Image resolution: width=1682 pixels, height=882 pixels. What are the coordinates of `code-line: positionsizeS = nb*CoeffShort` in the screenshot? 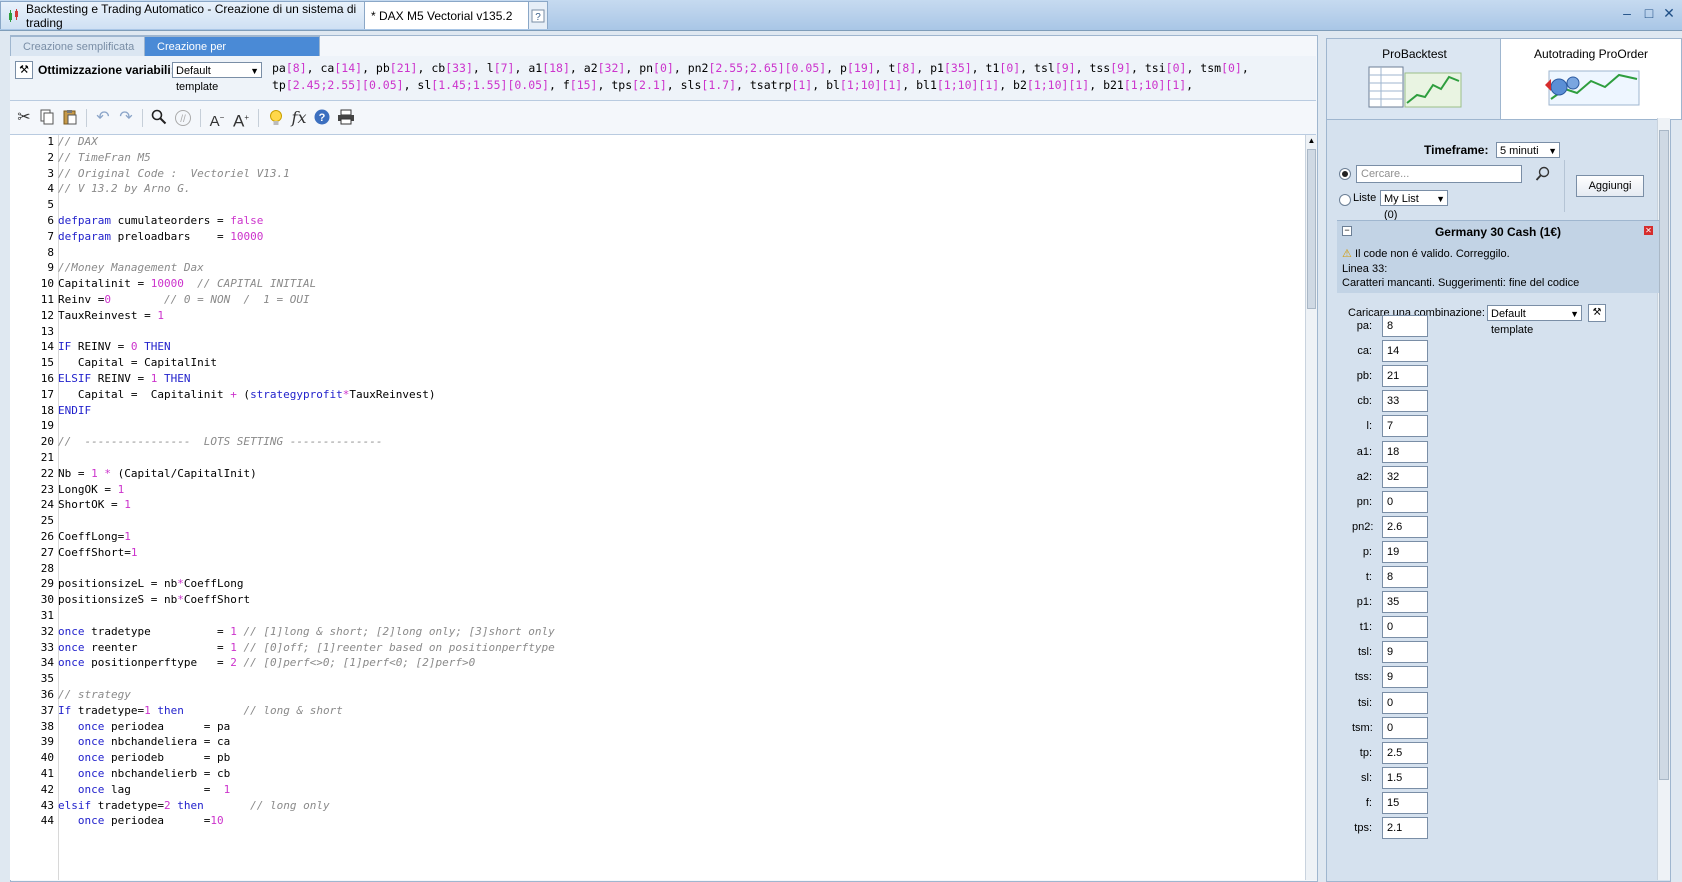 It's located at (154, 599).